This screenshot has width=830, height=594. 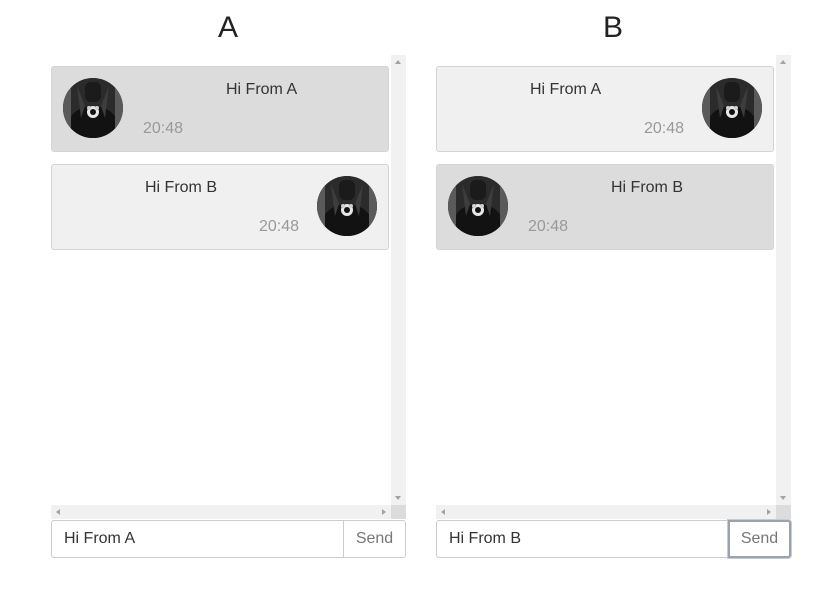 What do you see at coordinates (612, 27) in the screenshot?
I see `panel-title: B` at bounding box center [612, 27].